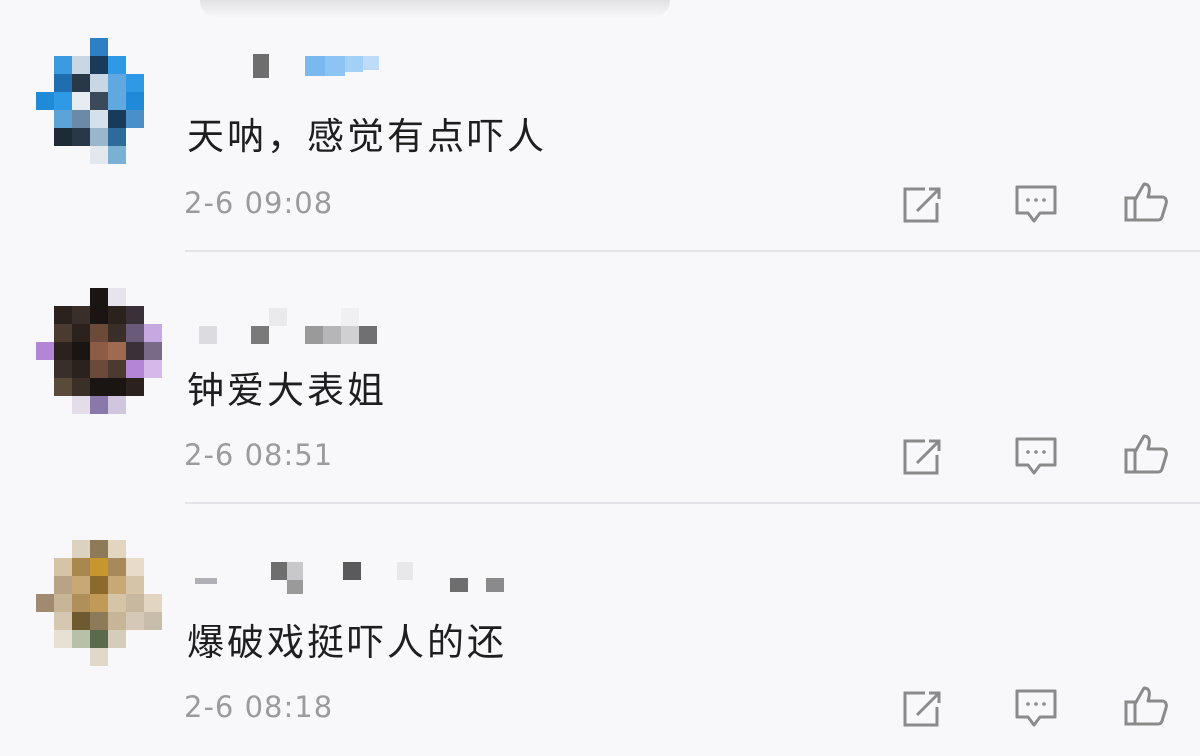 The width and height of the screenshot is (1200, 756). What do you see at coordinates (259, 707) in the screenshot?
I see `comment-time: 2-6 08:18` at bounding box center [259, 707].